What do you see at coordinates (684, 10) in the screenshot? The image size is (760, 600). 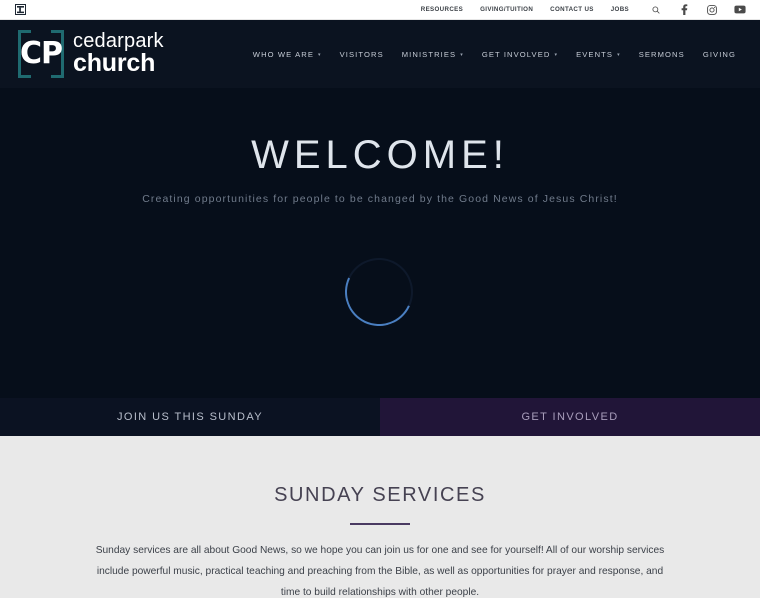 I see `facebook-icon` at bounding box center [684, 10].